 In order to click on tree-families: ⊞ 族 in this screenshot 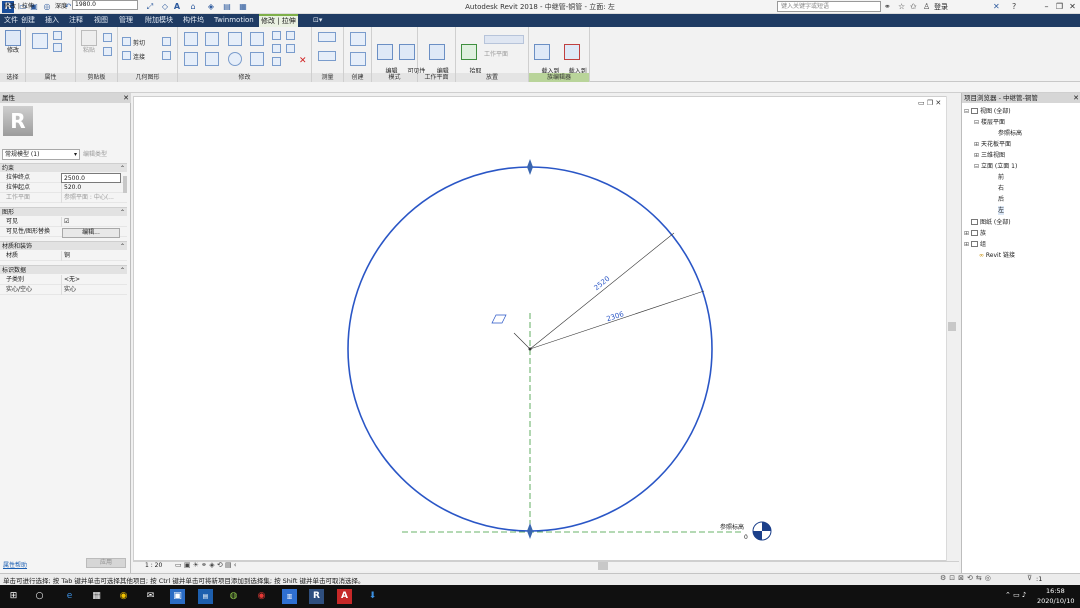, I will do `click(975, 233)`.